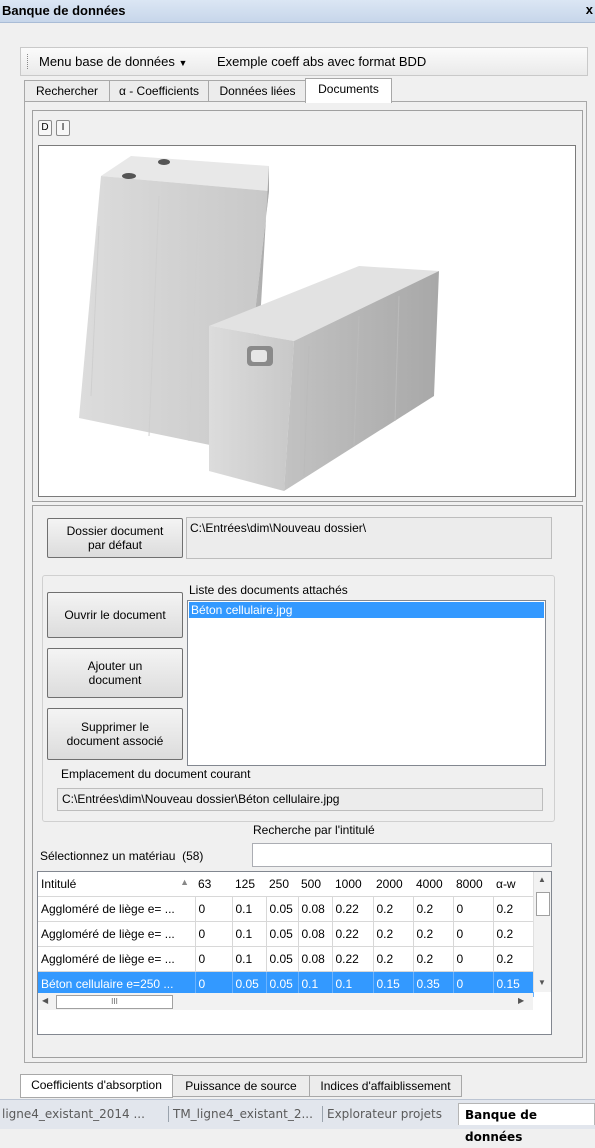 The image size is (595, 1148). What do you see at coordinates (473, 884) in the screenshot?
I see `column-header: 8000` at bounding box center [473, 884].